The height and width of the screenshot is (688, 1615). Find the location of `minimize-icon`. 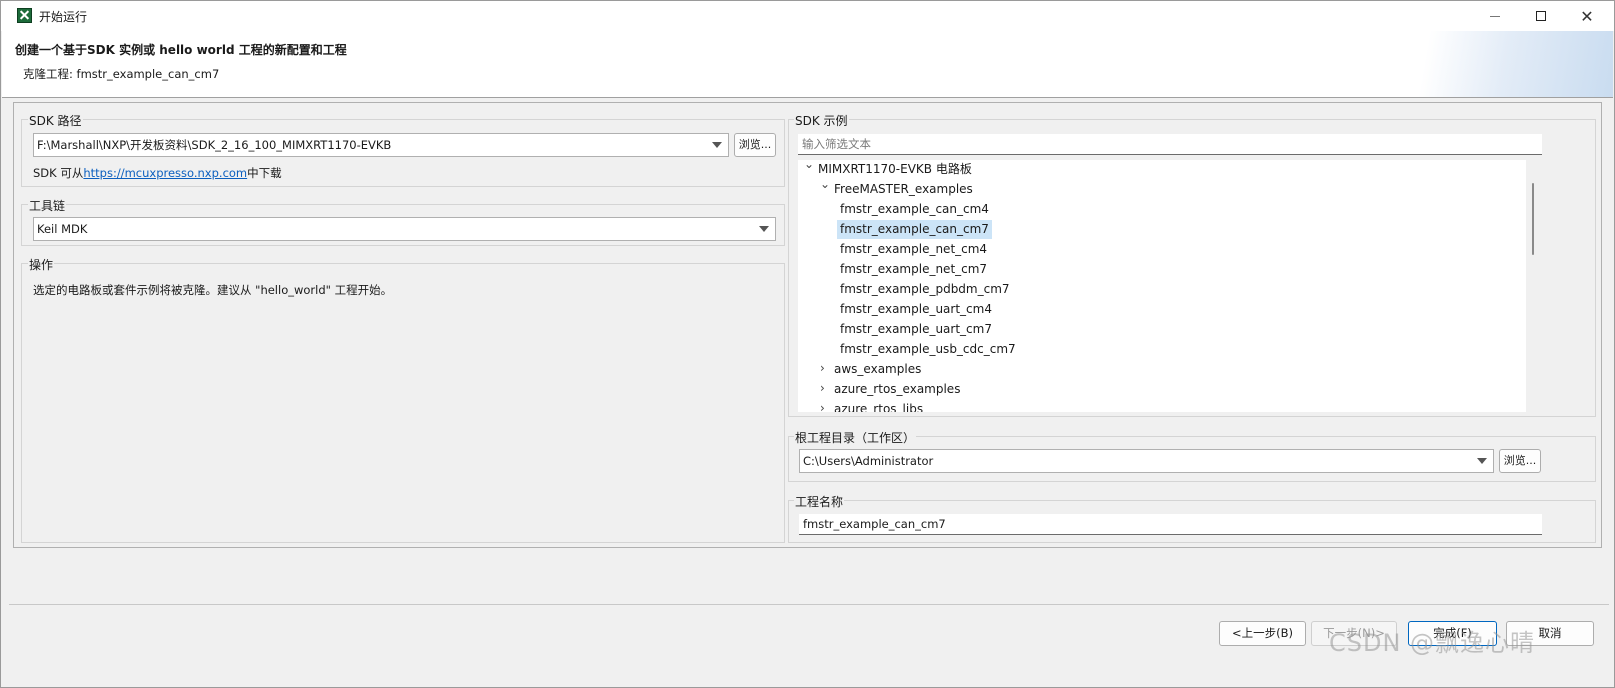

minimize-icon is located at coordinates (1495, 16).